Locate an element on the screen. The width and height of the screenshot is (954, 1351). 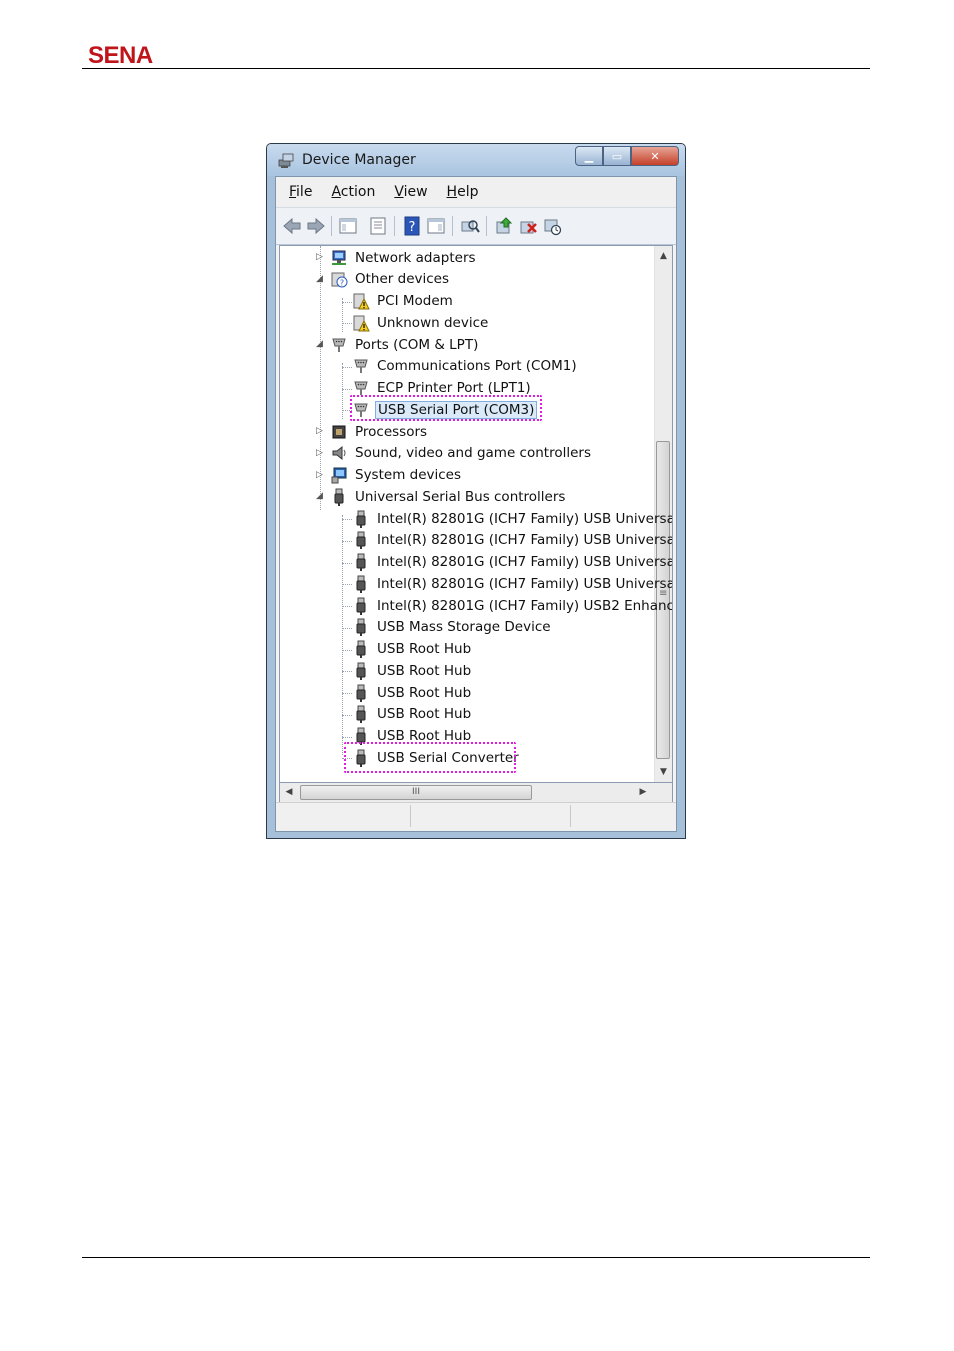
update-driver-icon is located at coordinates (504, 226).